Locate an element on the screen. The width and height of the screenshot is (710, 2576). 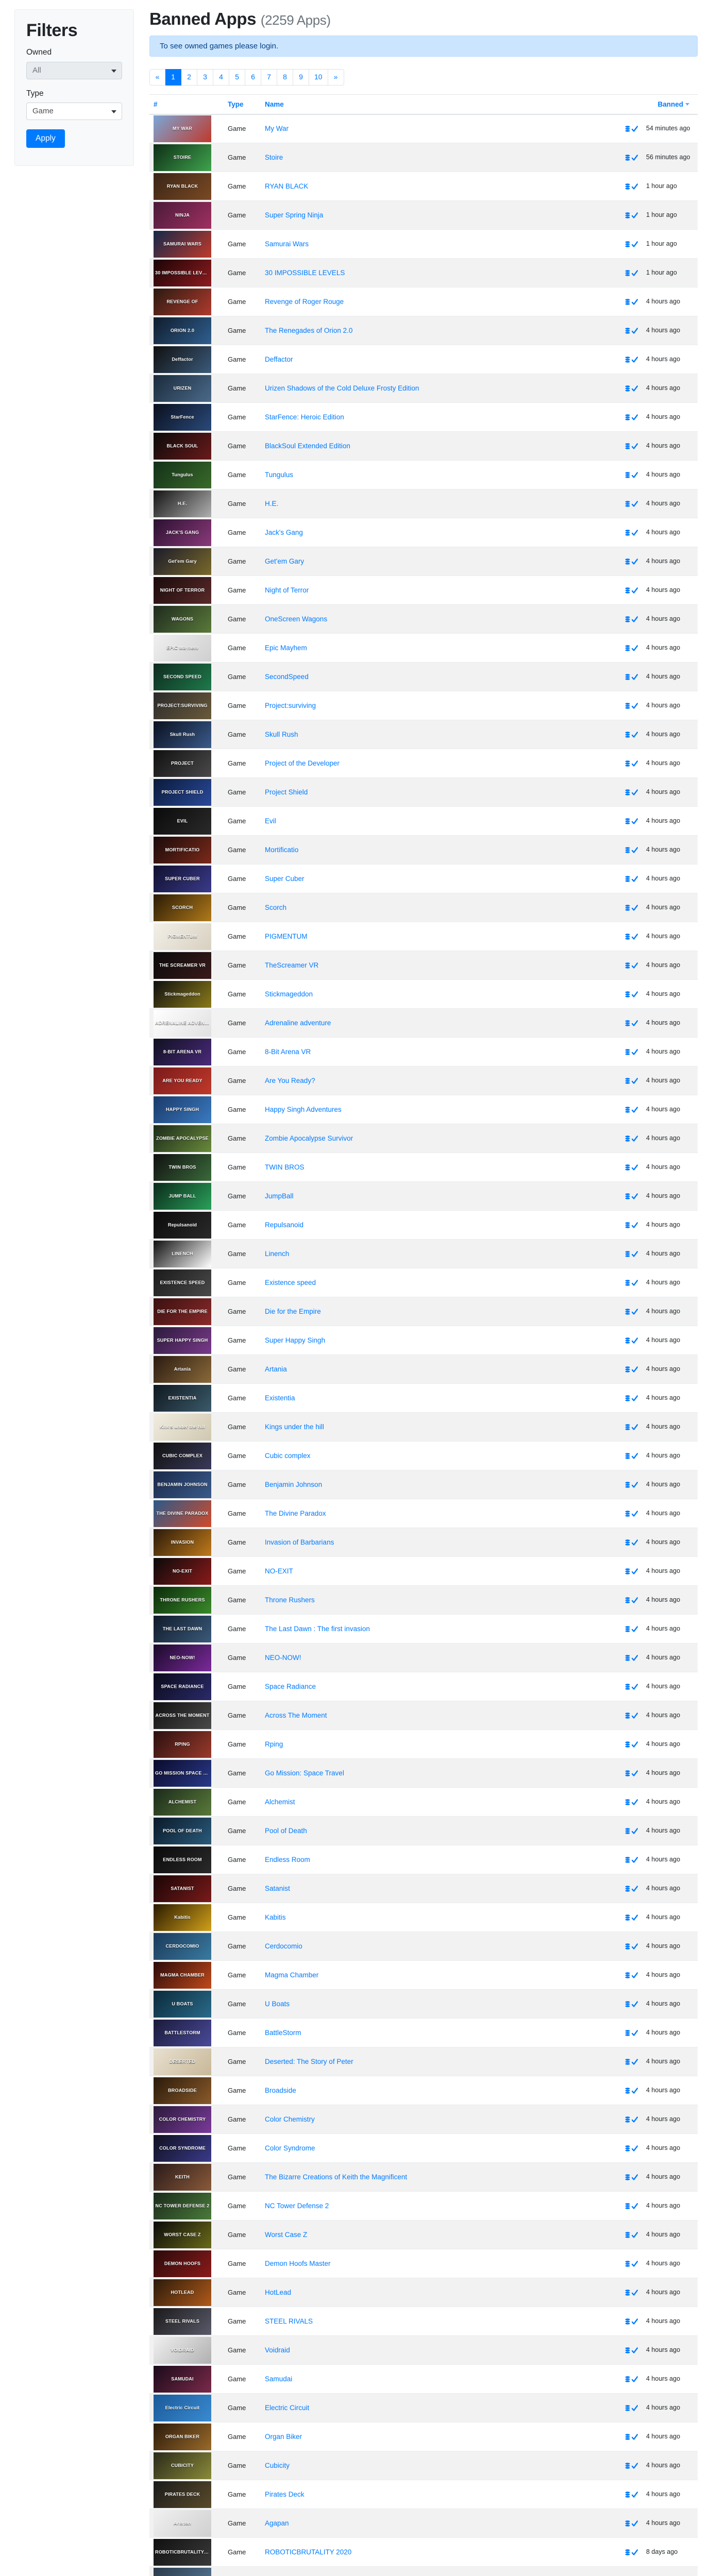
app-name-link: StarFence: Heroic Edition is located at coordinates (304, 417).